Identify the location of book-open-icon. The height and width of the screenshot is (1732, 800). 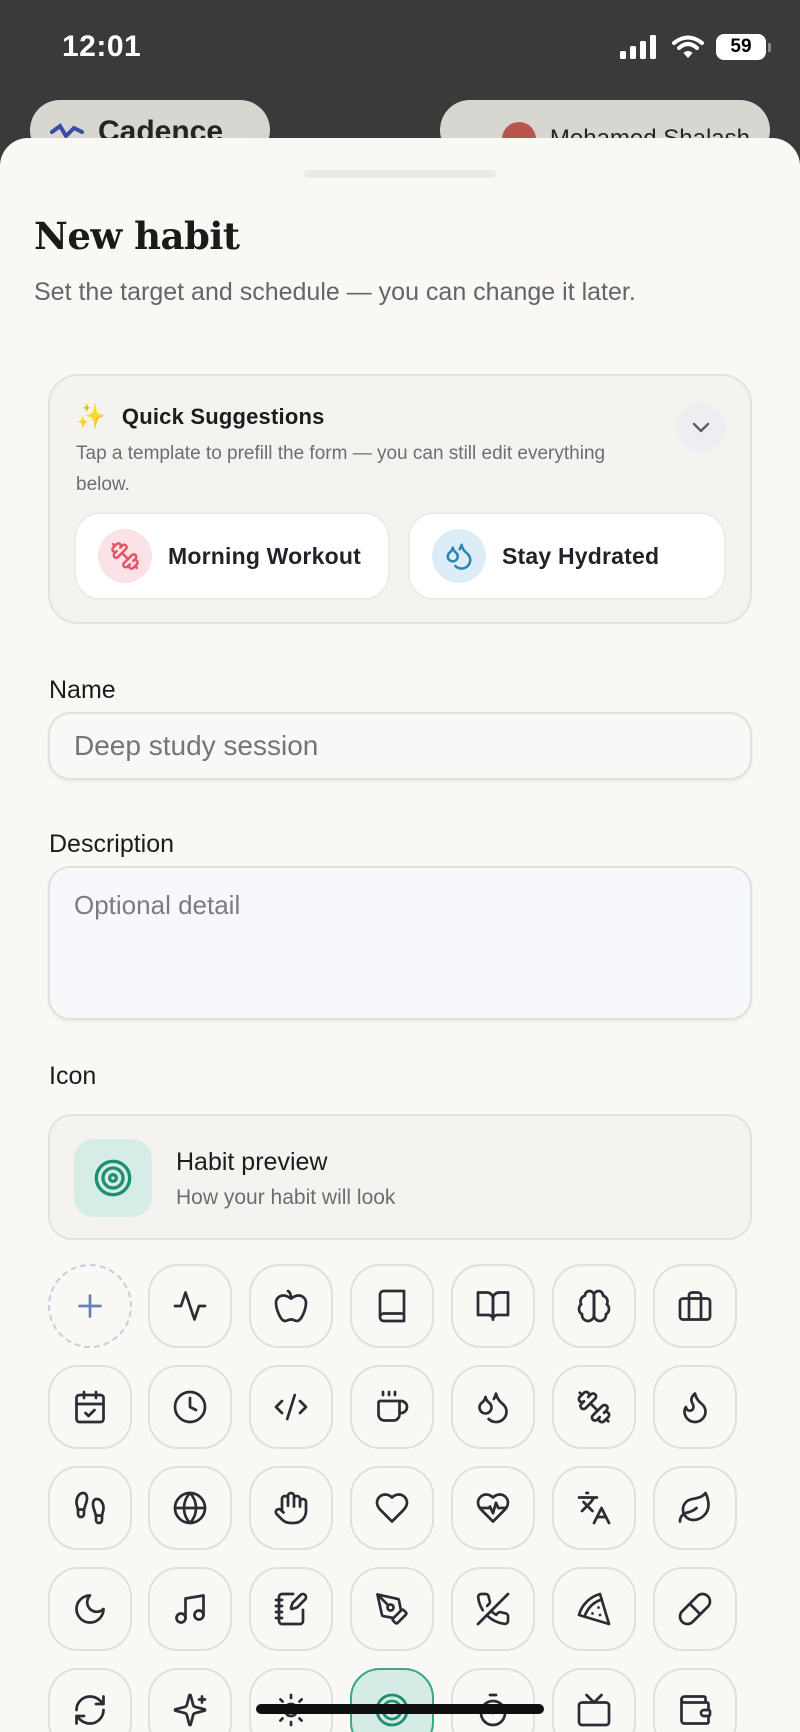
(493, 1306).